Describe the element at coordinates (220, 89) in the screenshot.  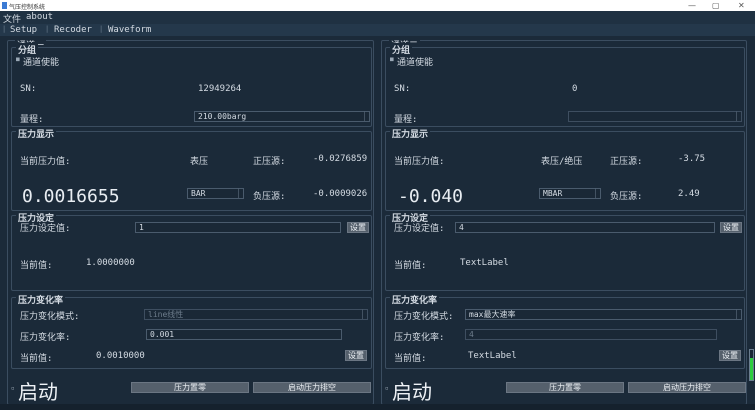
I see `sn-value: 12949264` at that location.